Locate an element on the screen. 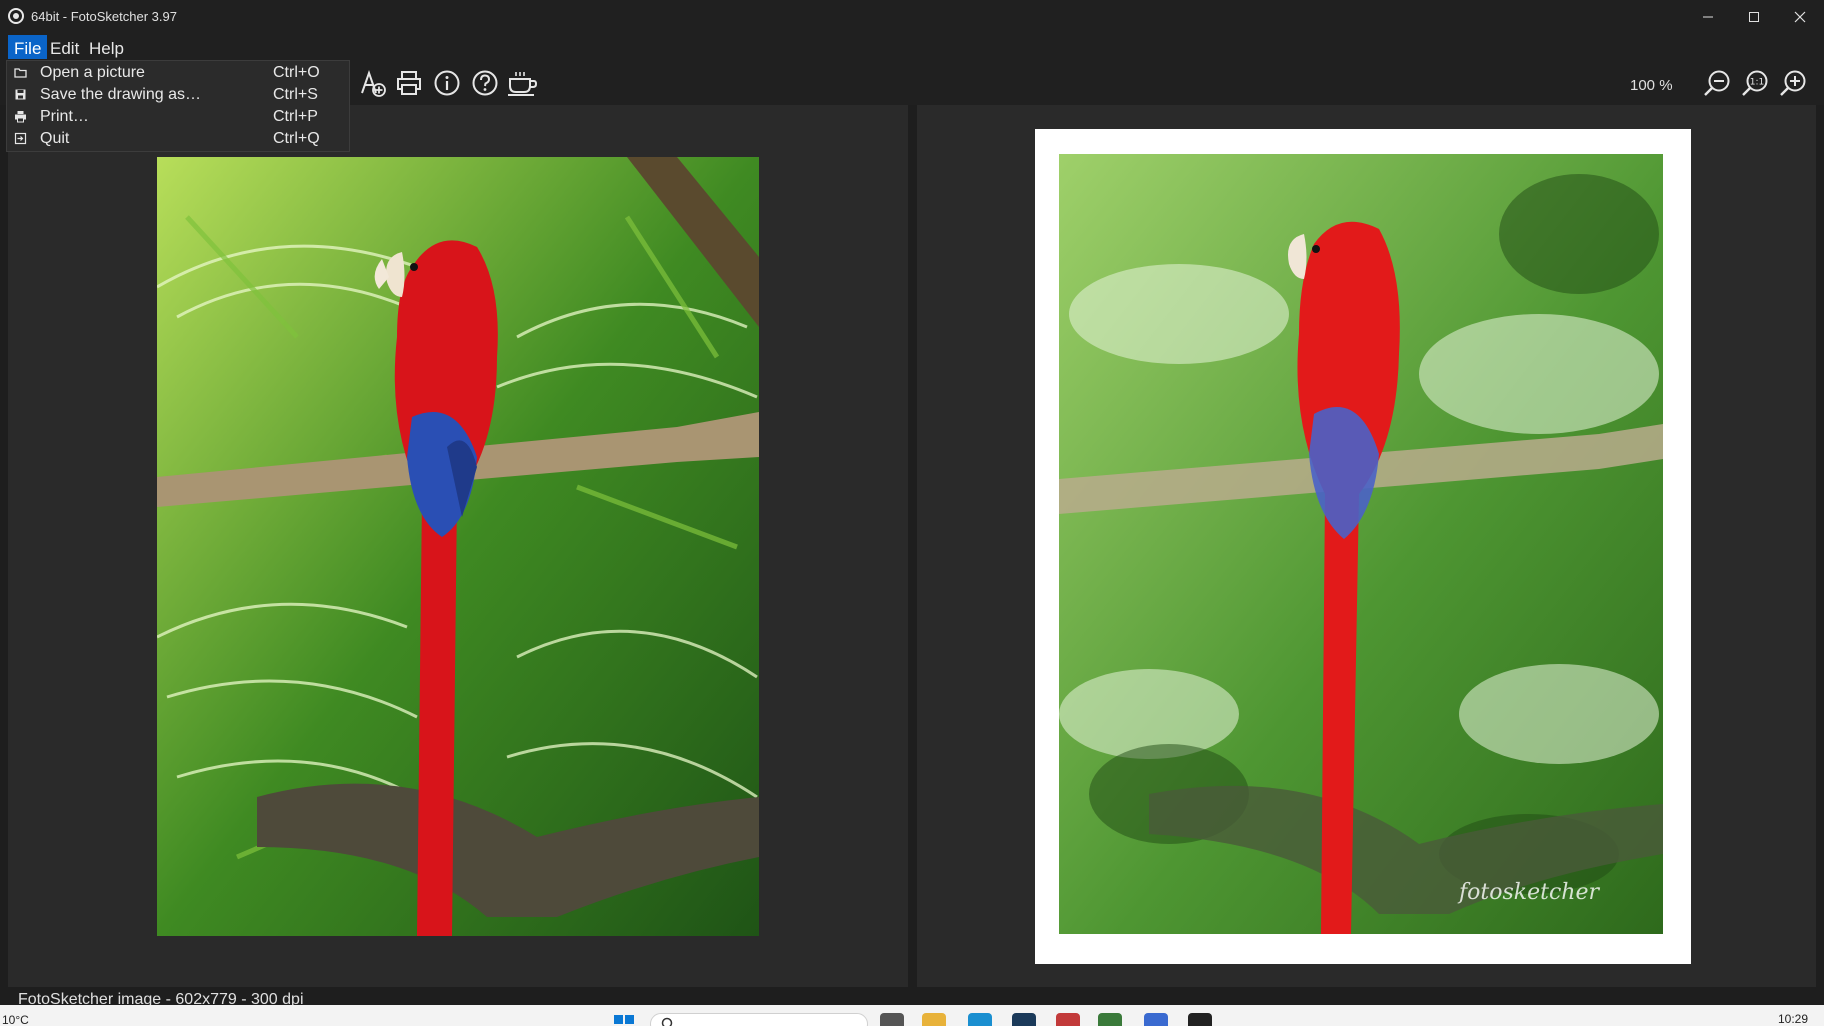  printer-icon is located at coordinates (20, 117).